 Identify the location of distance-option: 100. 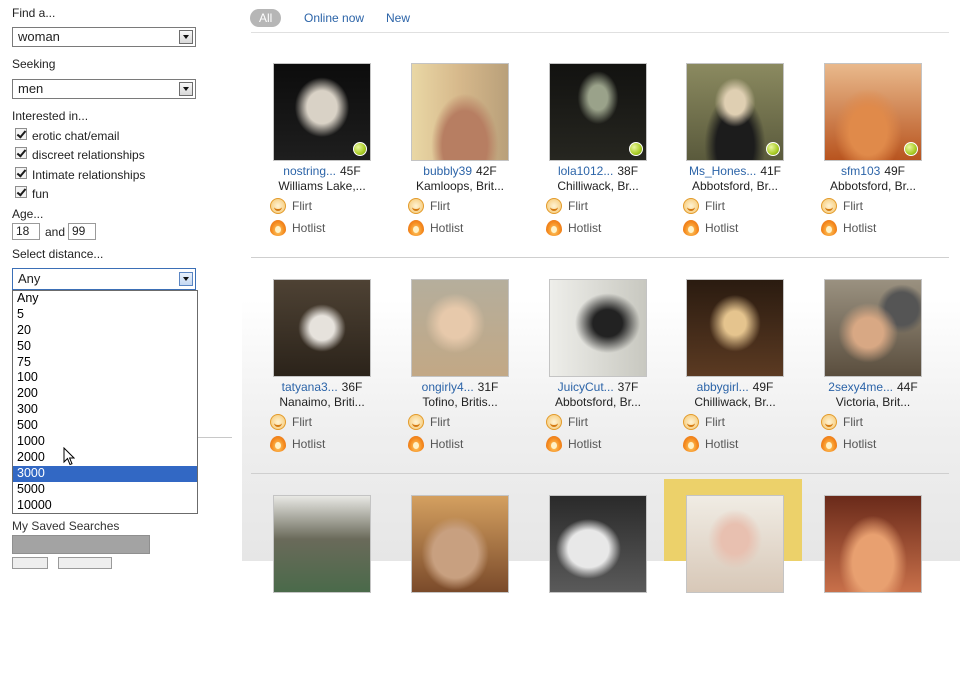
(105, 378).